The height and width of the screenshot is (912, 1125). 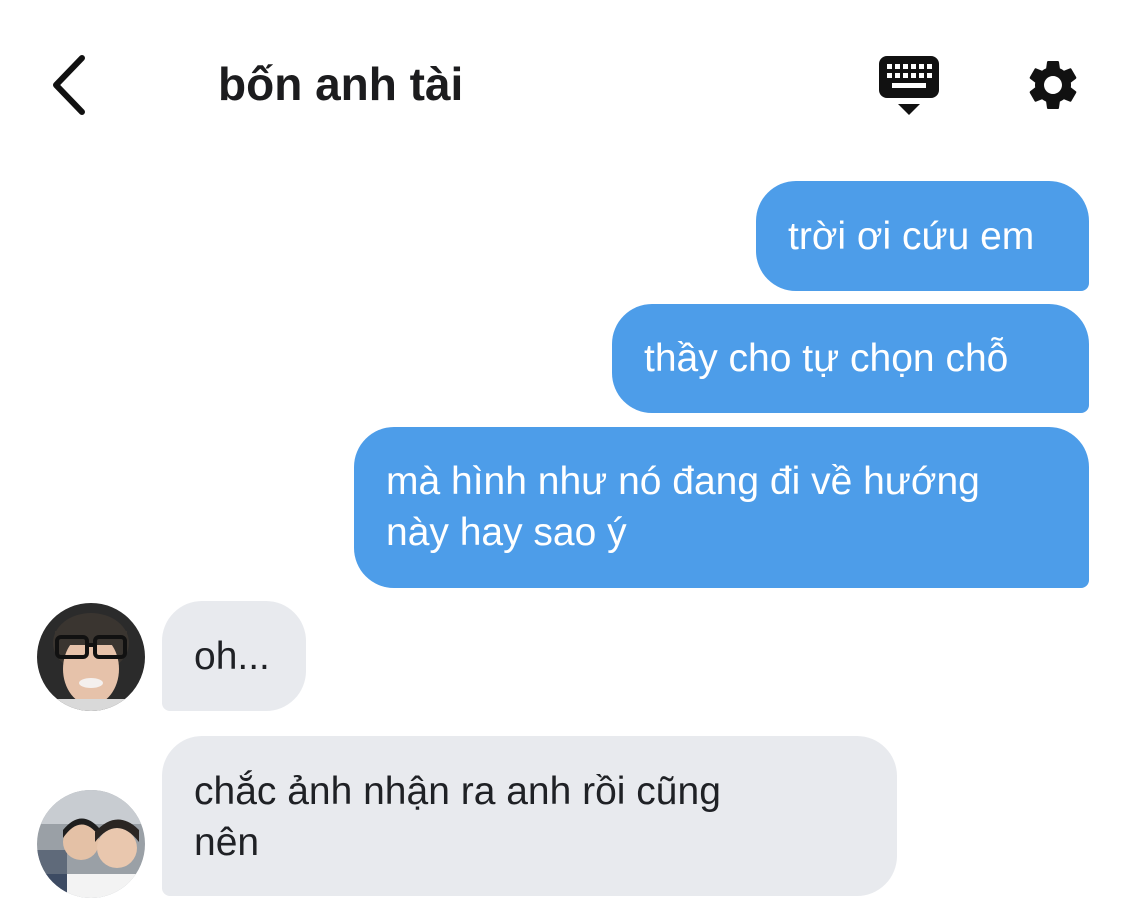 I want to click on keyboard-button, so click(x=909, y=87).